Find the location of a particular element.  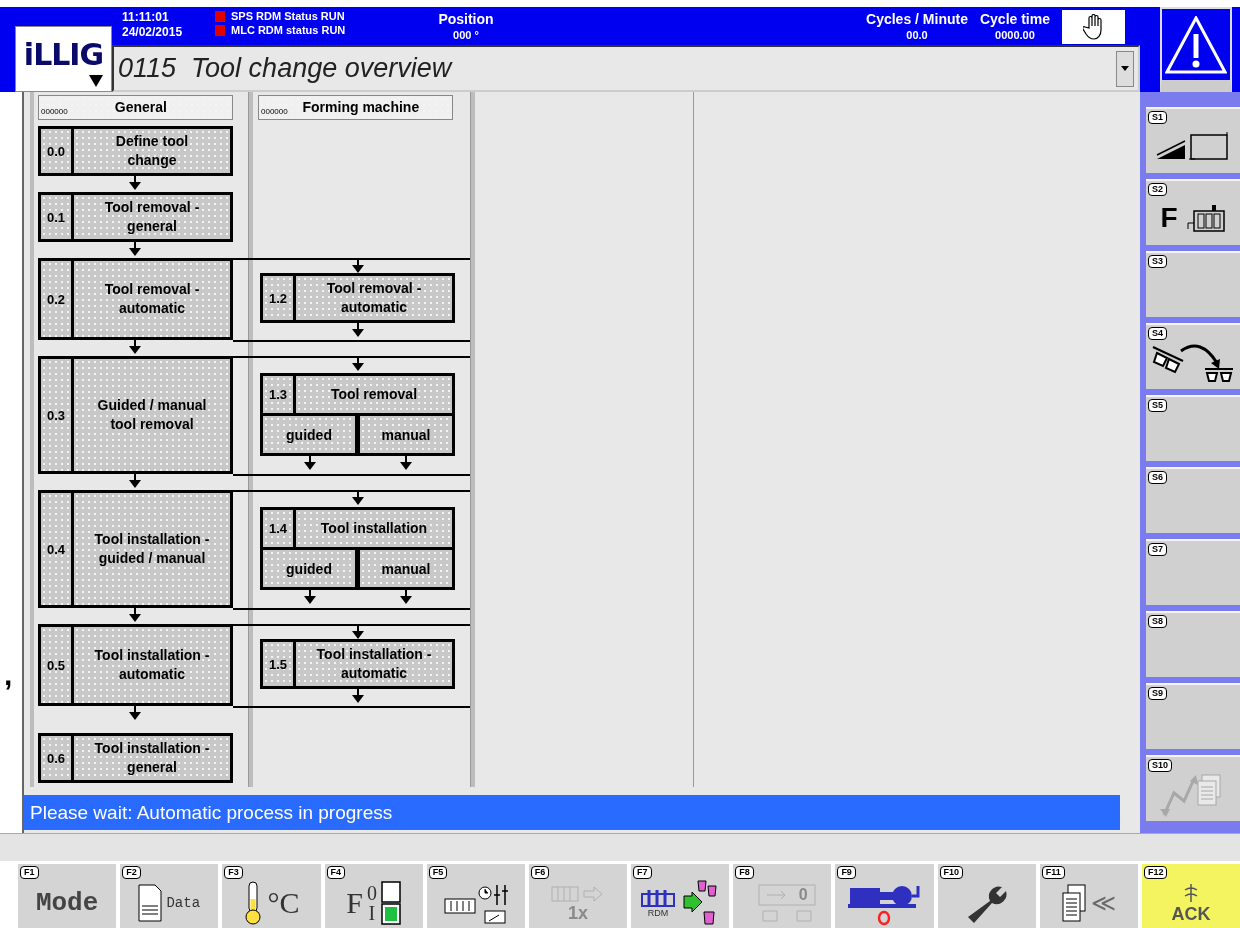

function-key: F1 Mode is located at coordinates (67, 896).